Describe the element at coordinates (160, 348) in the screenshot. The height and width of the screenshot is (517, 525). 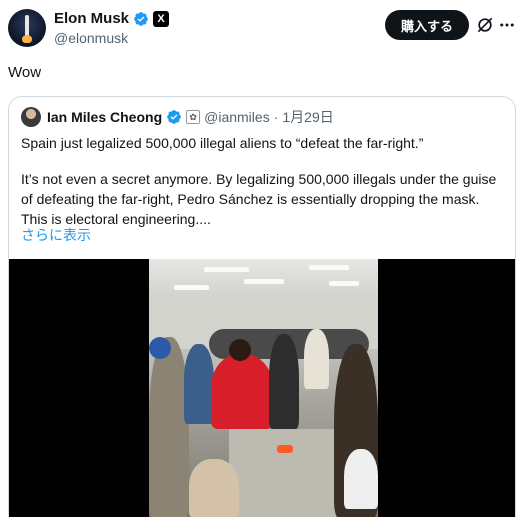
I see `blue-cap` at that location.